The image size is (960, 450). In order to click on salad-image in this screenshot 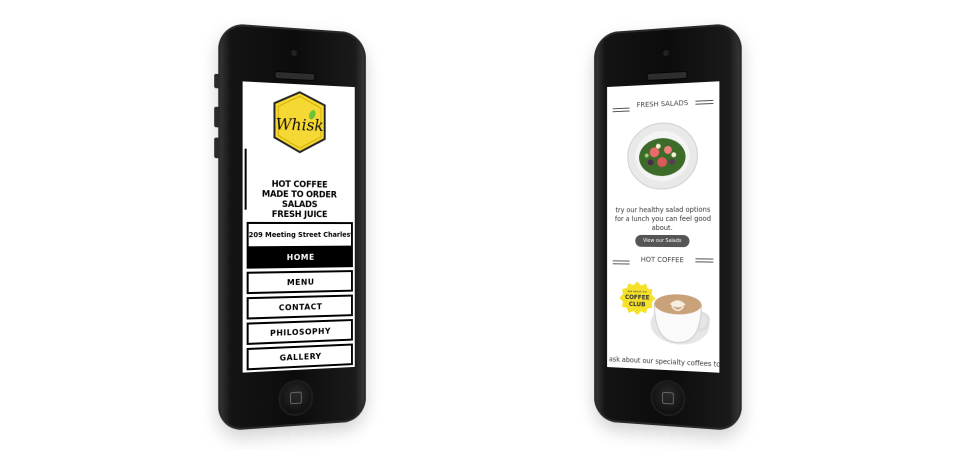, I will do `click(663, 156)`.